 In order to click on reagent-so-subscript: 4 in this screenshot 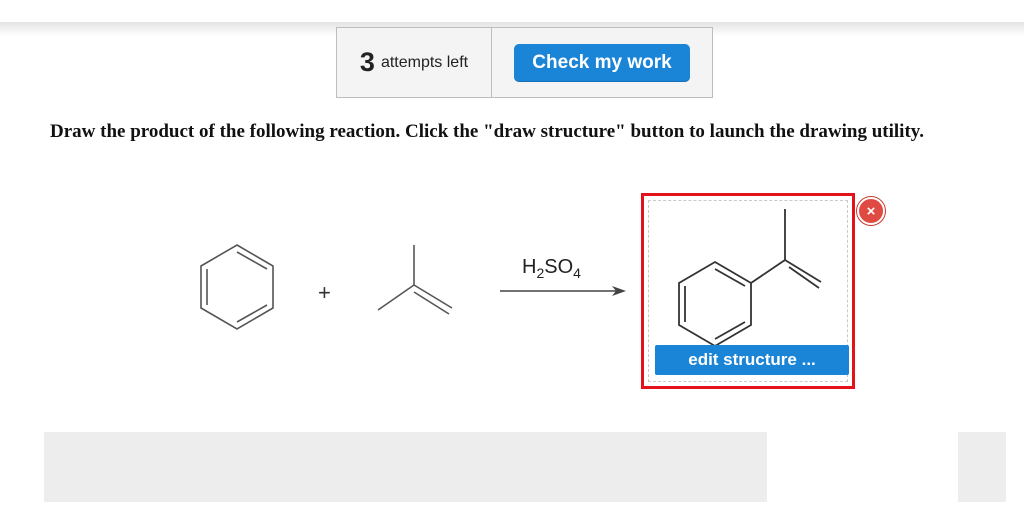, I will do `click(577, 273)`.